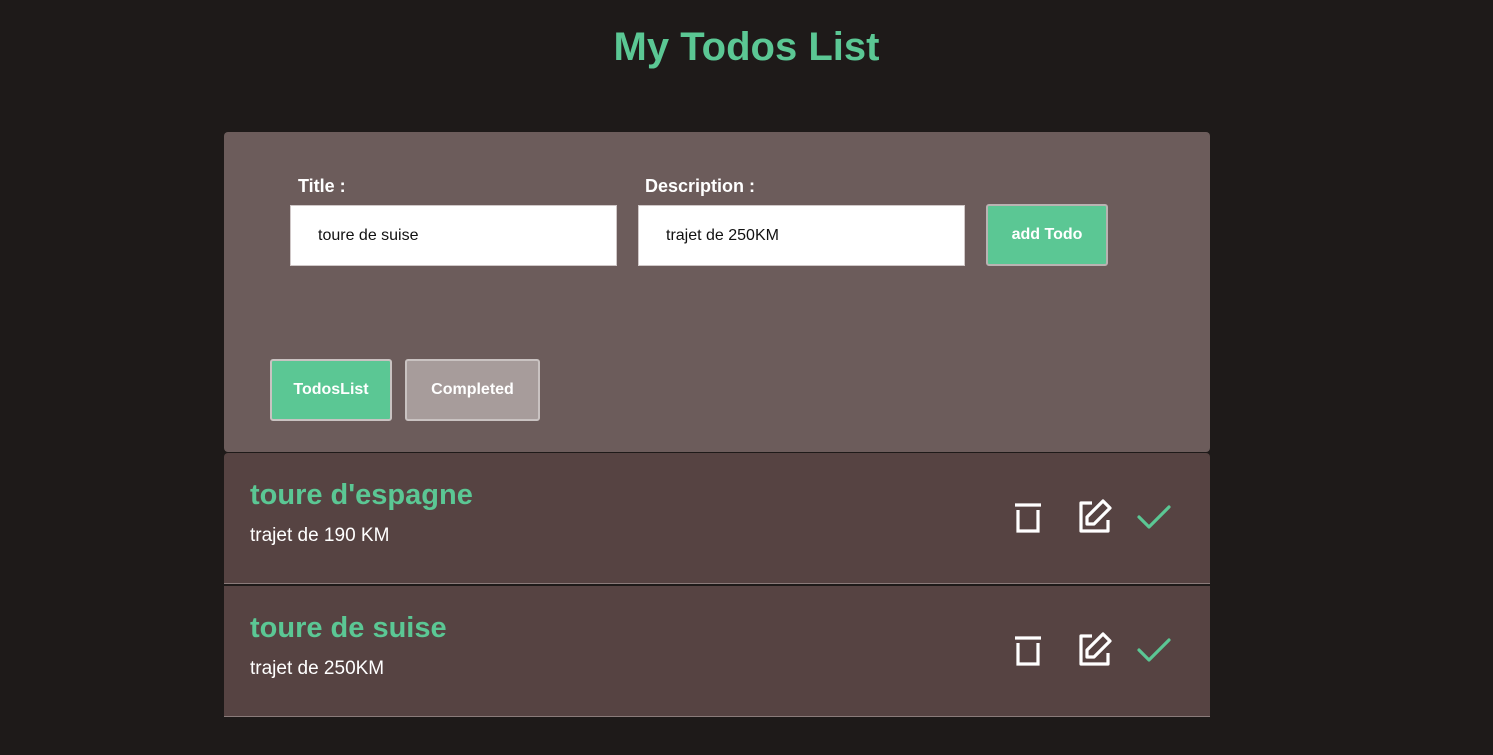 This screenshot has width=1493, height=755. I want to click on add-todo-button: add Todo, so click(1047, 235).